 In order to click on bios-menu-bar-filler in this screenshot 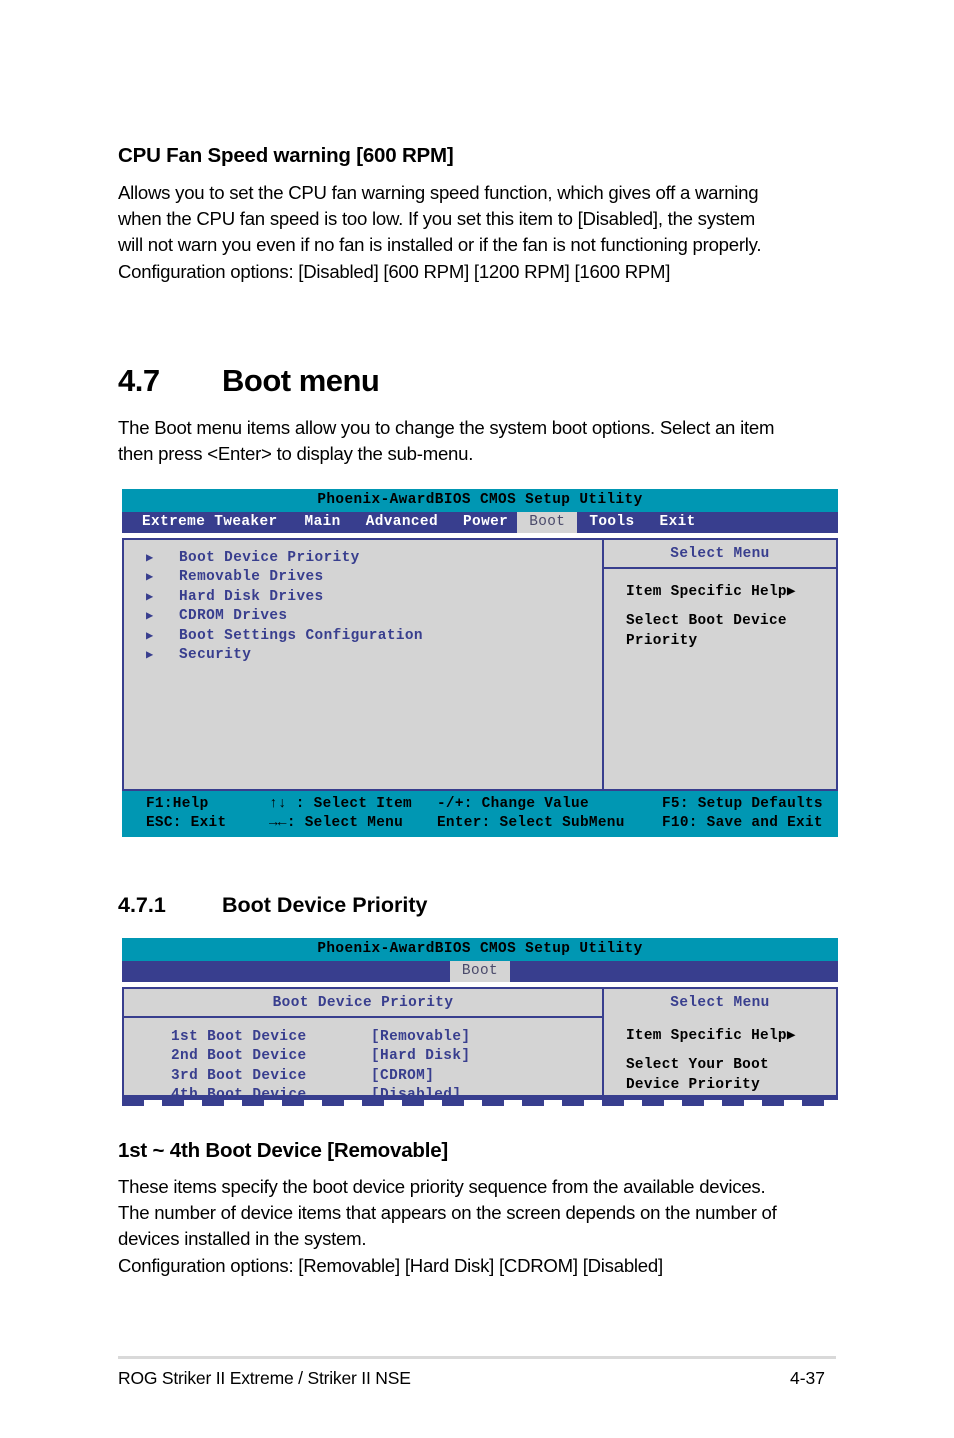, I will do `click(771, 522)`.